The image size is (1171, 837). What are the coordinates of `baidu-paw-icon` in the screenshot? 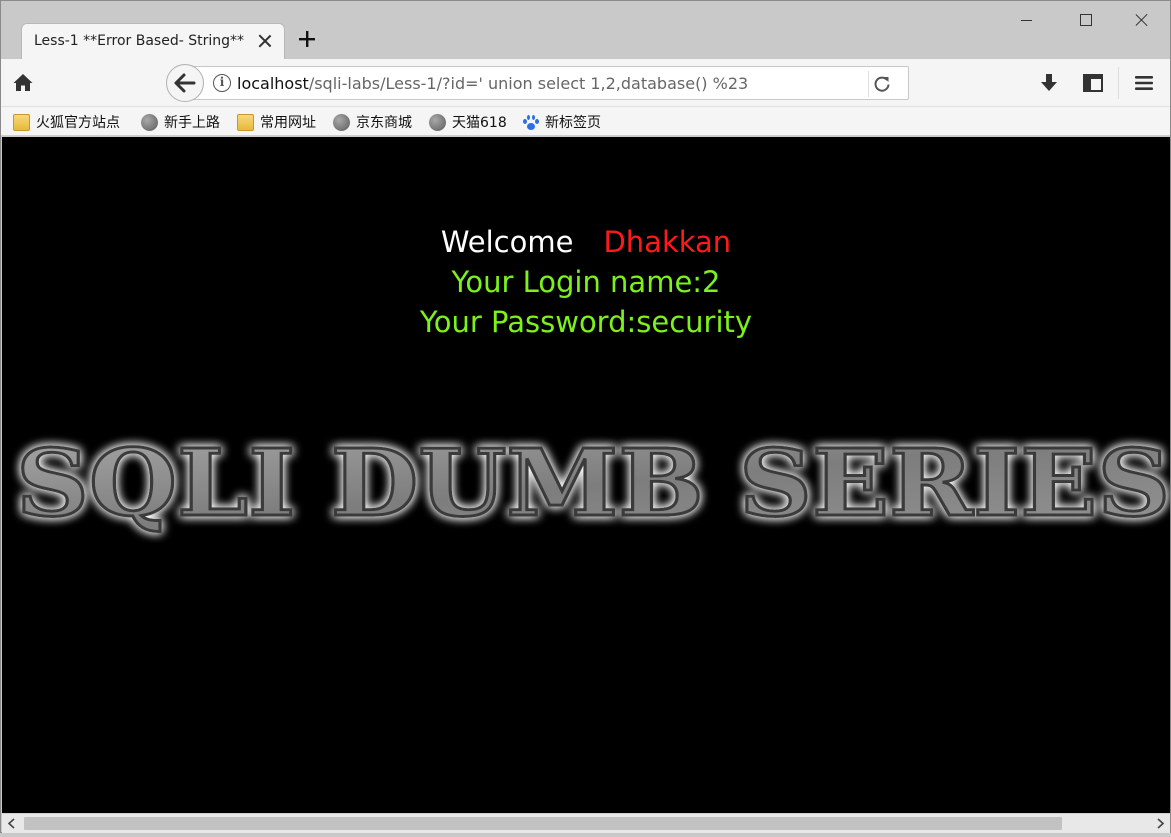 It's located at (530, 122).